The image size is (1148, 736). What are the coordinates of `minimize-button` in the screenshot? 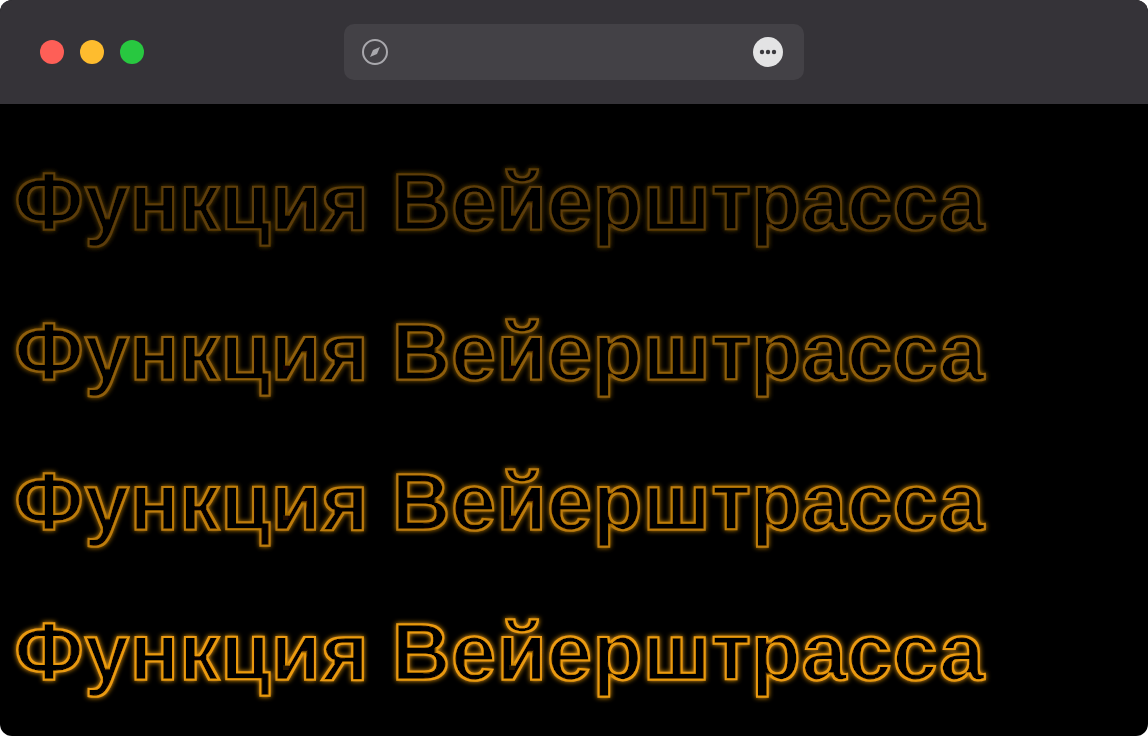 It's located at (92, 52).